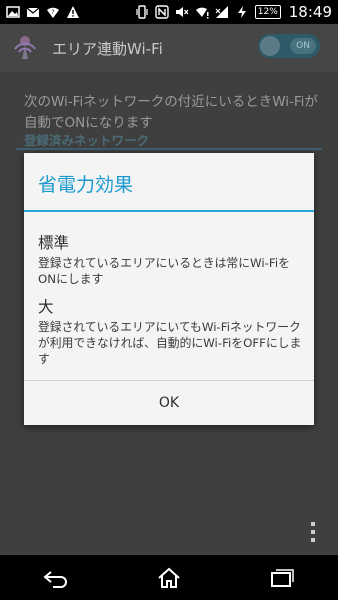 The image size is (338, 600). Describe the element at coordinates (313, 532) in the screenshot. I see `overflow-menu-icon` at that location.